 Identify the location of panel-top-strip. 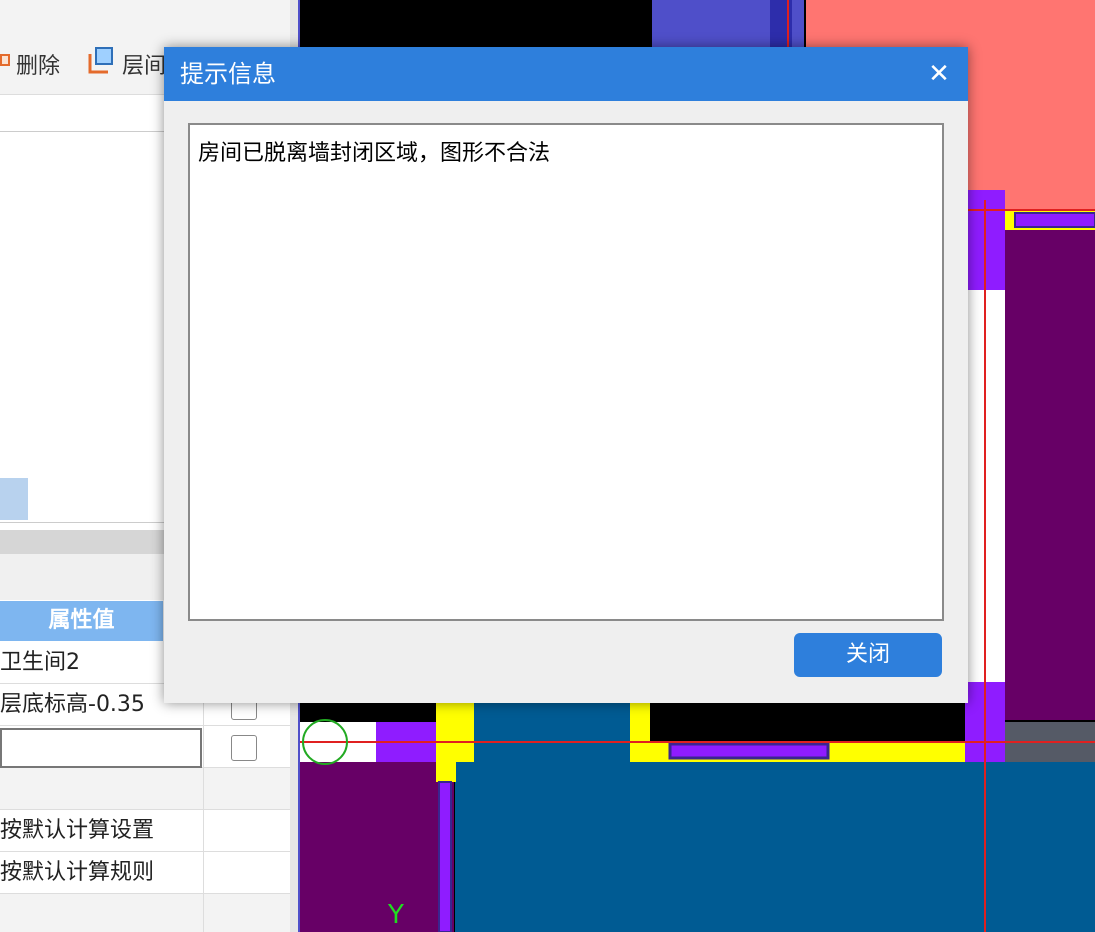
(149, 16).